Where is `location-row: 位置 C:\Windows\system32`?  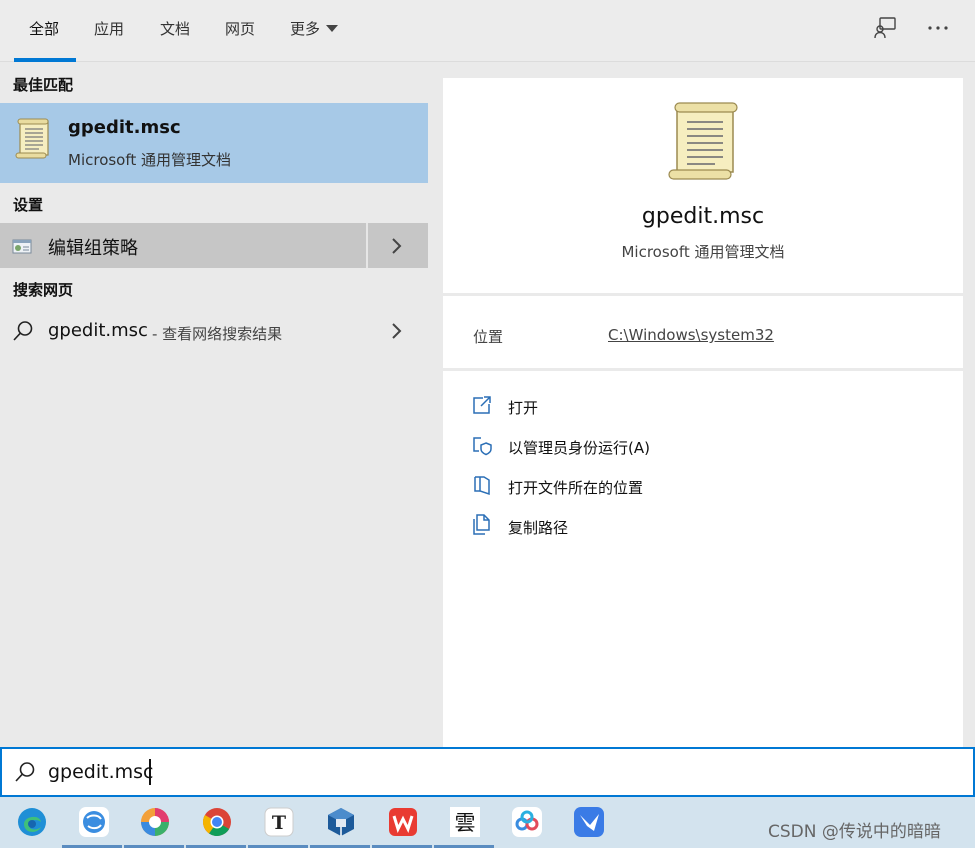 location-row: 位置 C:\Windows\system32 is located at coordinates (703, 335).